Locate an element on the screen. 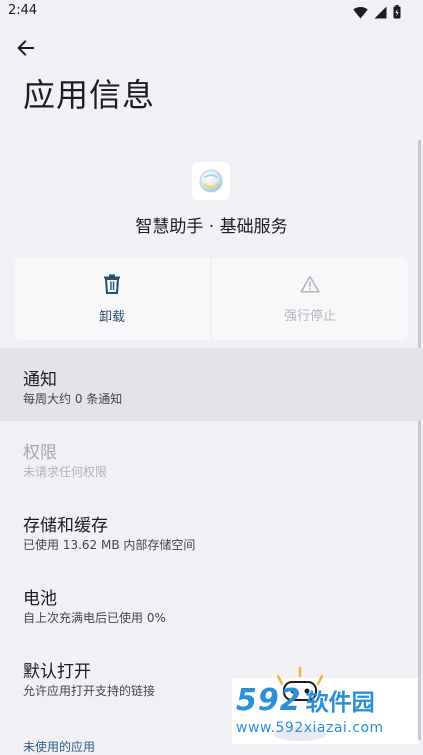 This screenshot has width=423, height=755. arrow-left-icon is located at coordinates (26, 50).